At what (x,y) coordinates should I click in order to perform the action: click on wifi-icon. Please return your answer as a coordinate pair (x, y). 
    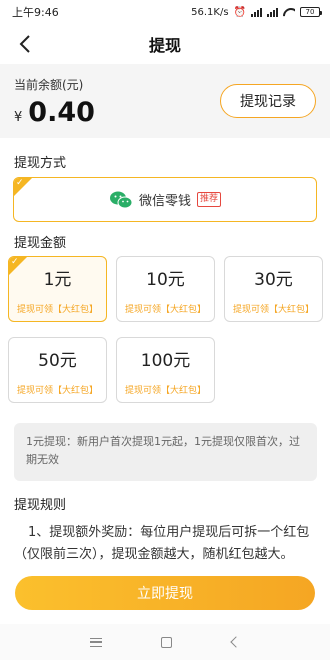
    Looking at the image, I should click on (289, 12).